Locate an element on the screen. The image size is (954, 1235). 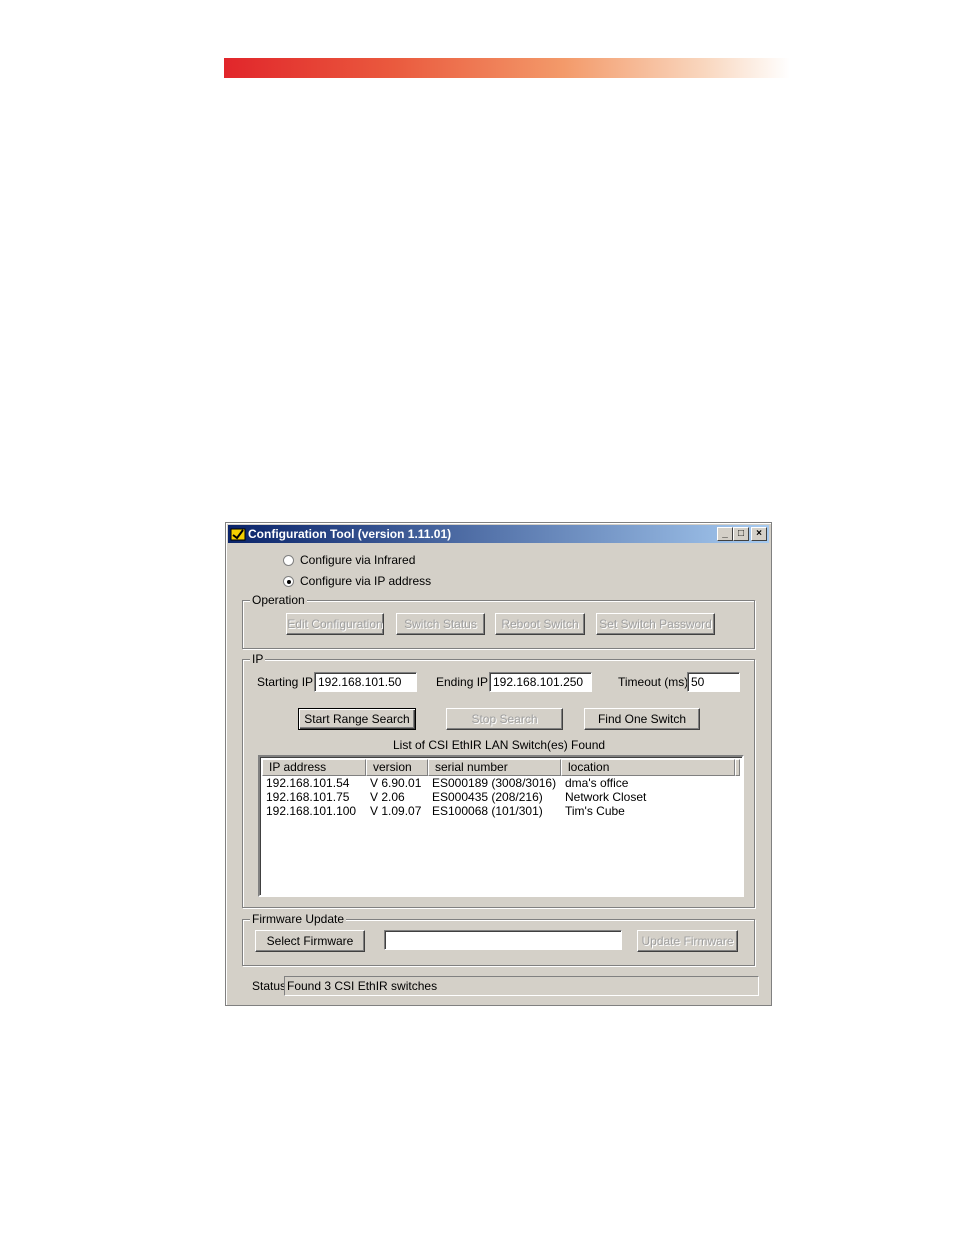
radio-infrared-indicator is located at coordinates (288, 560).